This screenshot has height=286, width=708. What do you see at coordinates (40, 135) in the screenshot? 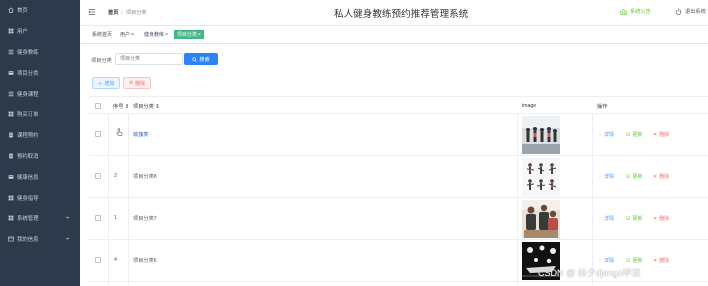
I see `sidebar-item-bookings: 课程预约` at bounding box center [40, 135].